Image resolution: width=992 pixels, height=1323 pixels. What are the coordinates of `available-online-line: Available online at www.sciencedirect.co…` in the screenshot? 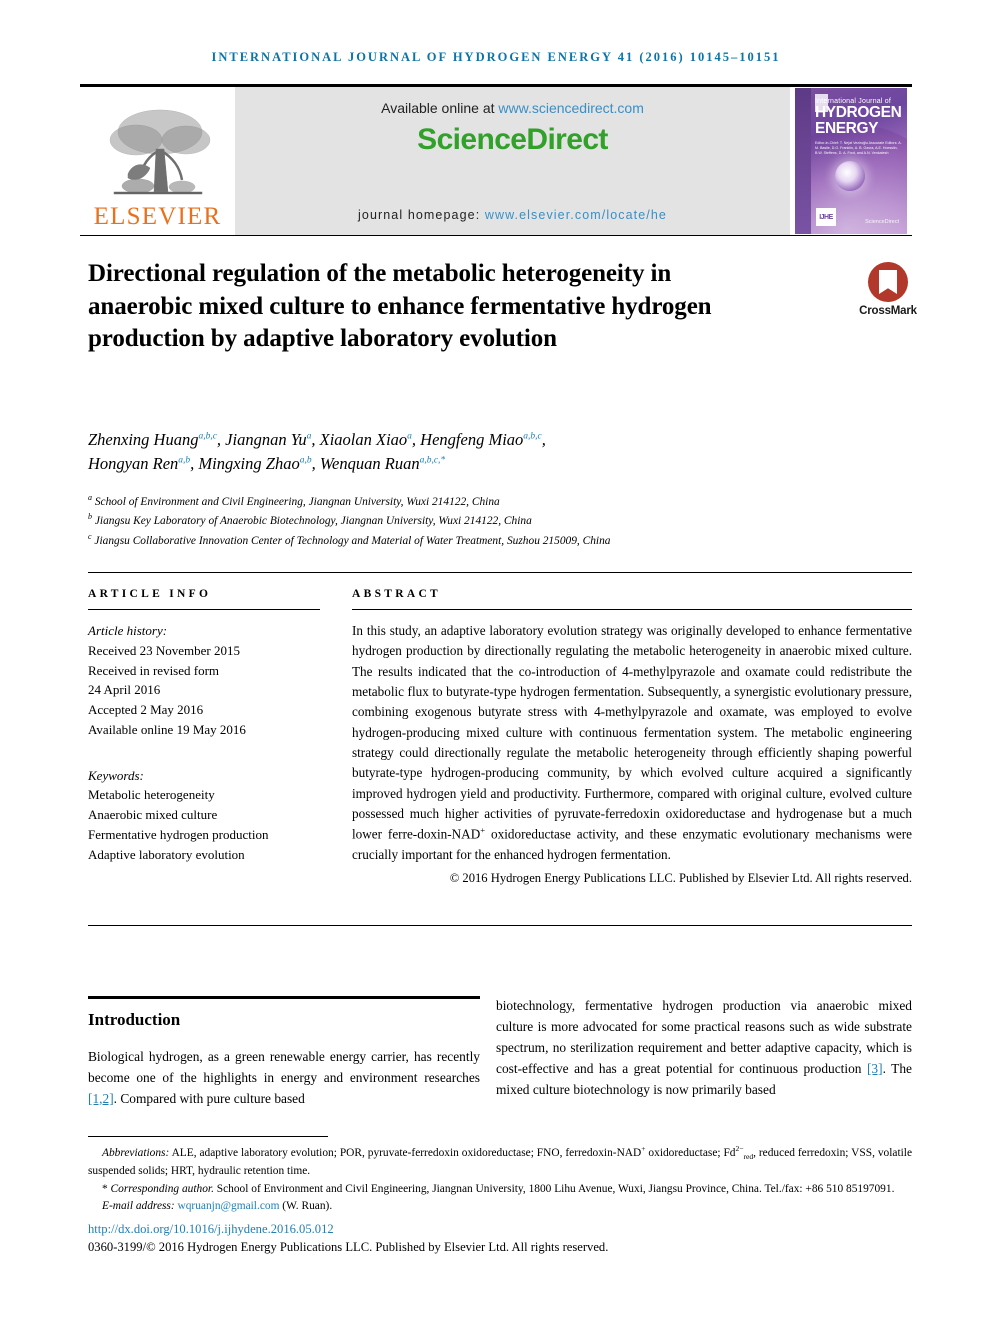 It's located at (512, 108).